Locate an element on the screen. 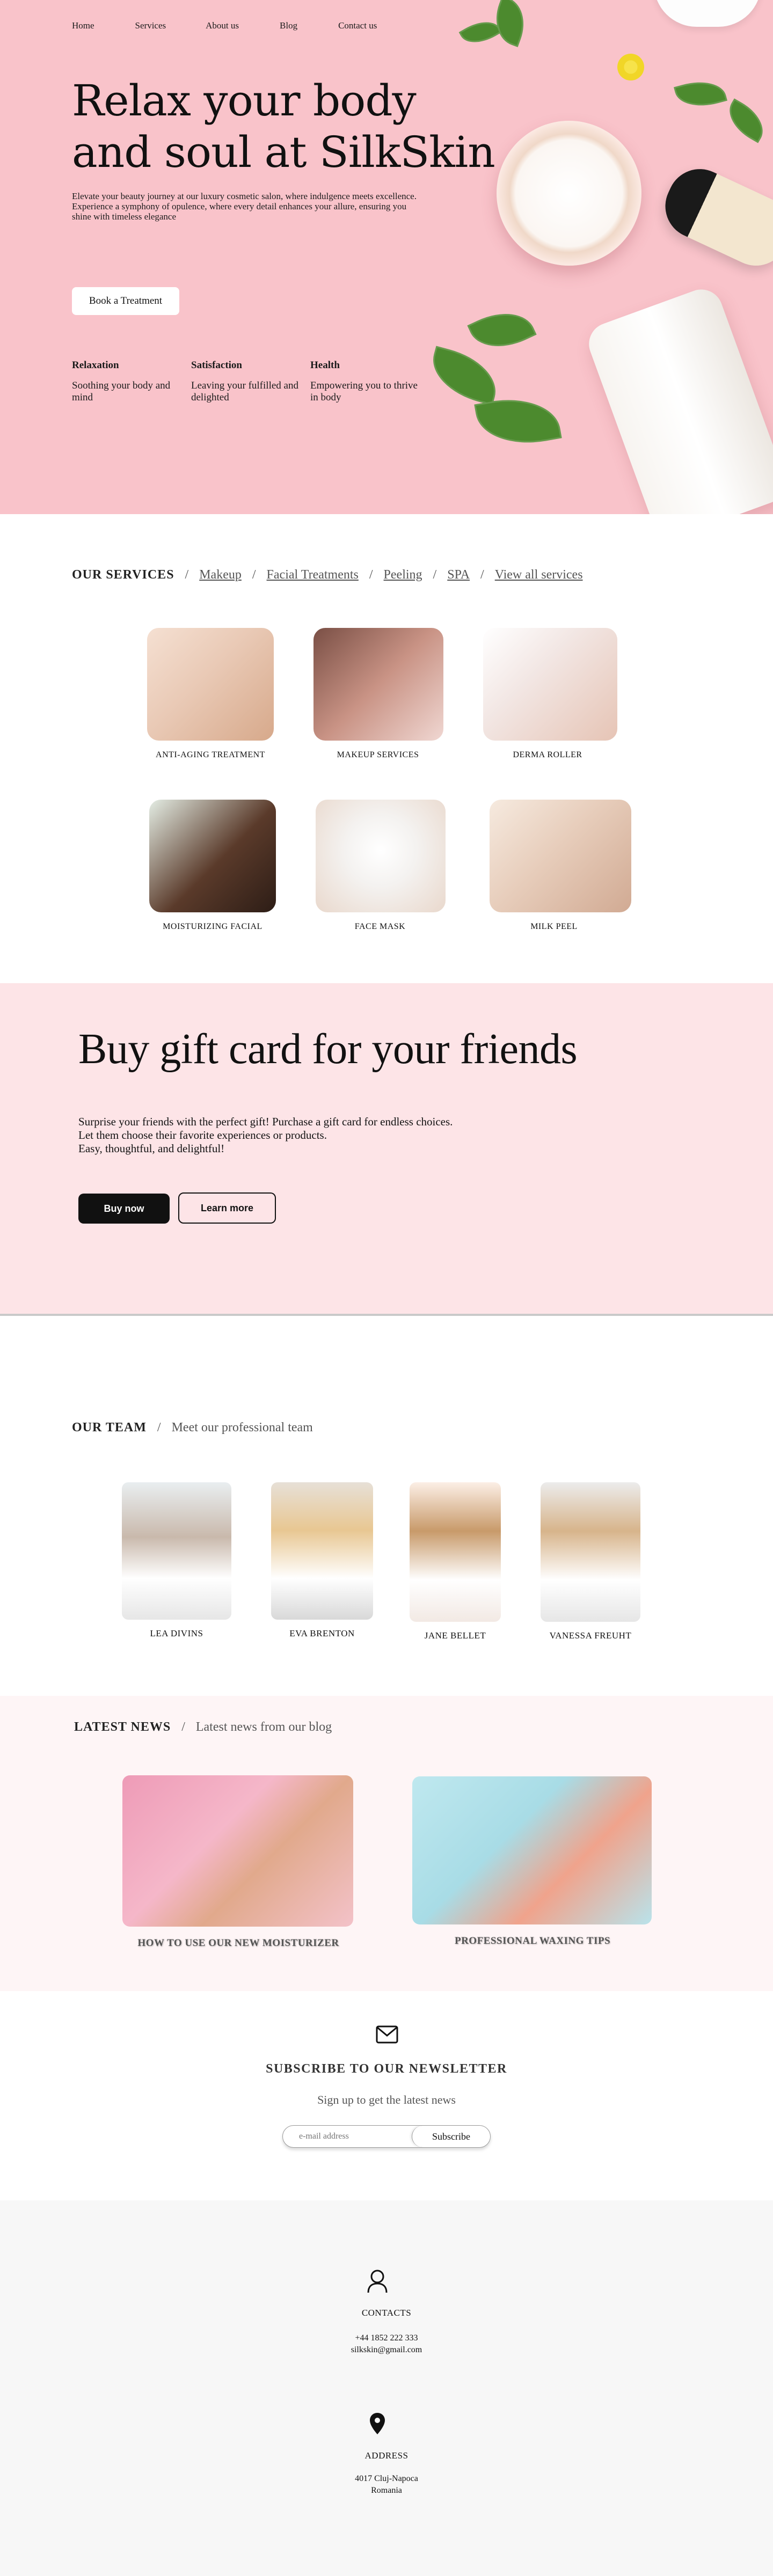 This screenshot has width=773, height=2576. feature-text: Empowering you to thrive in body is located at coordinates (364, 391).